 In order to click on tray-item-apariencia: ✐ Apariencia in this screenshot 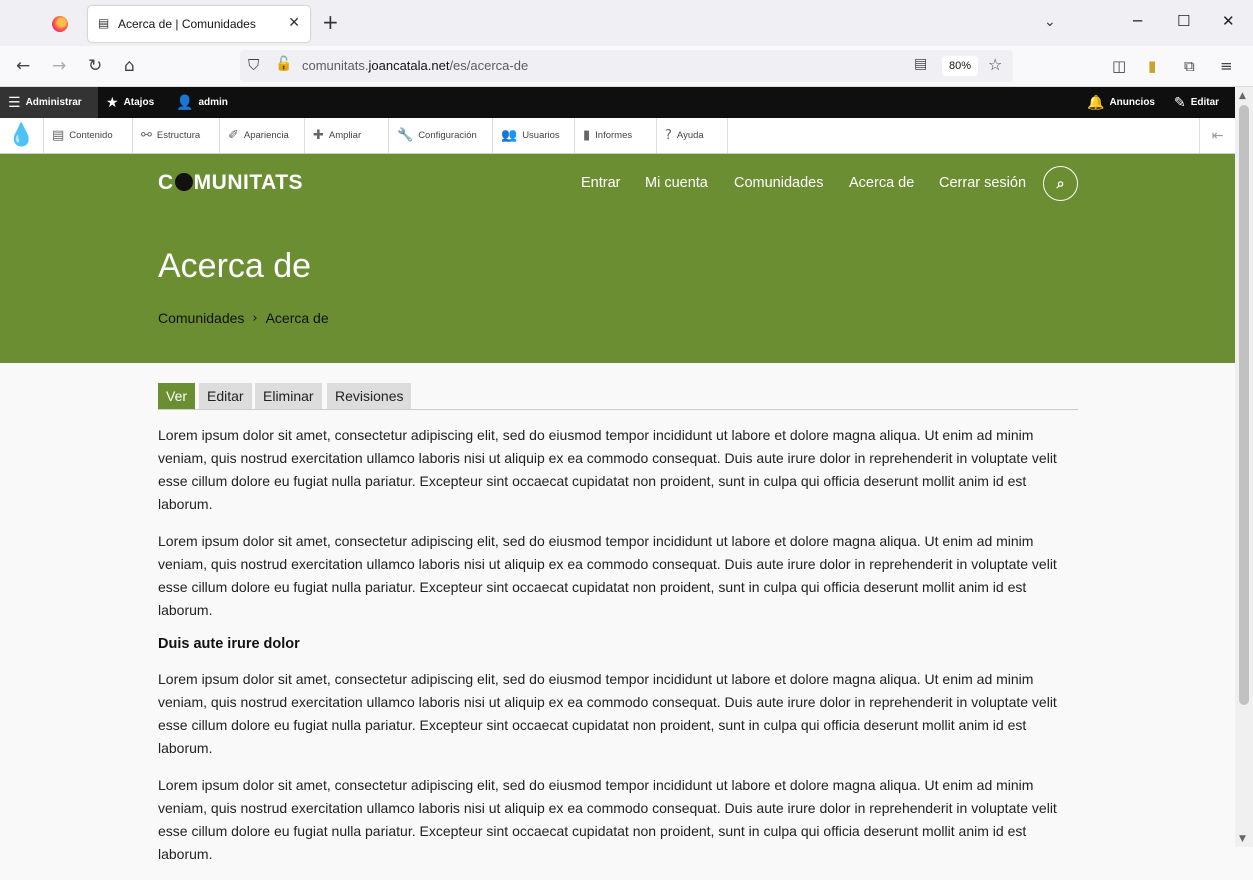, I will do `click(262, 135)`.